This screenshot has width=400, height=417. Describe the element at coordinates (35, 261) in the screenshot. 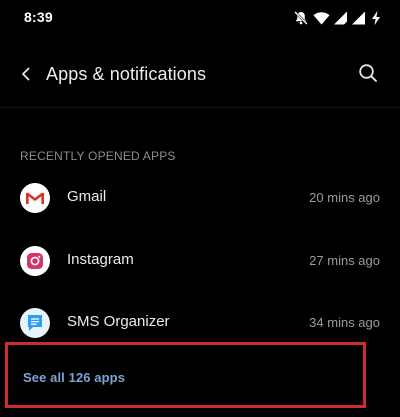

I see `instagram-icon` at that location.